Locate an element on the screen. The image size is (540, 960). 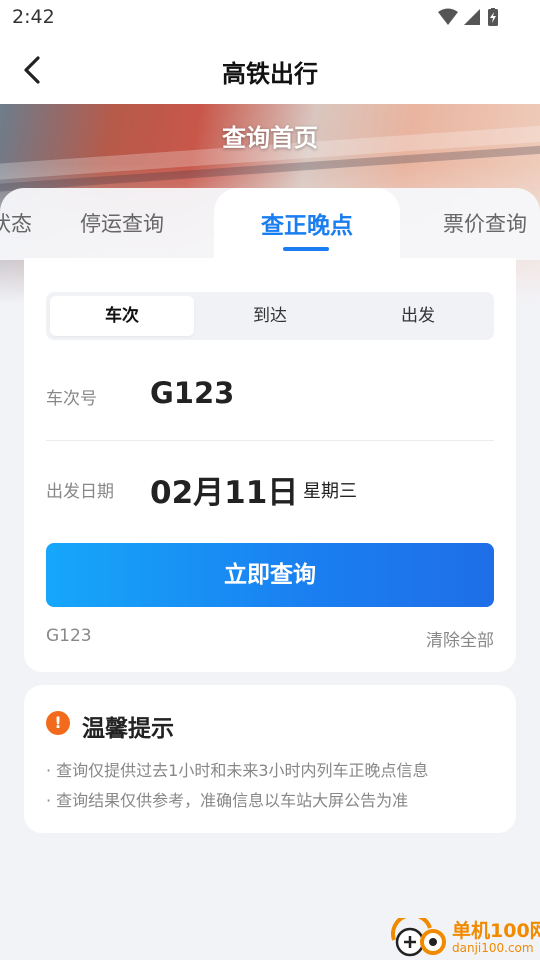
watermark: 单机100网 danji100.com is located at coordinates (465, 937).